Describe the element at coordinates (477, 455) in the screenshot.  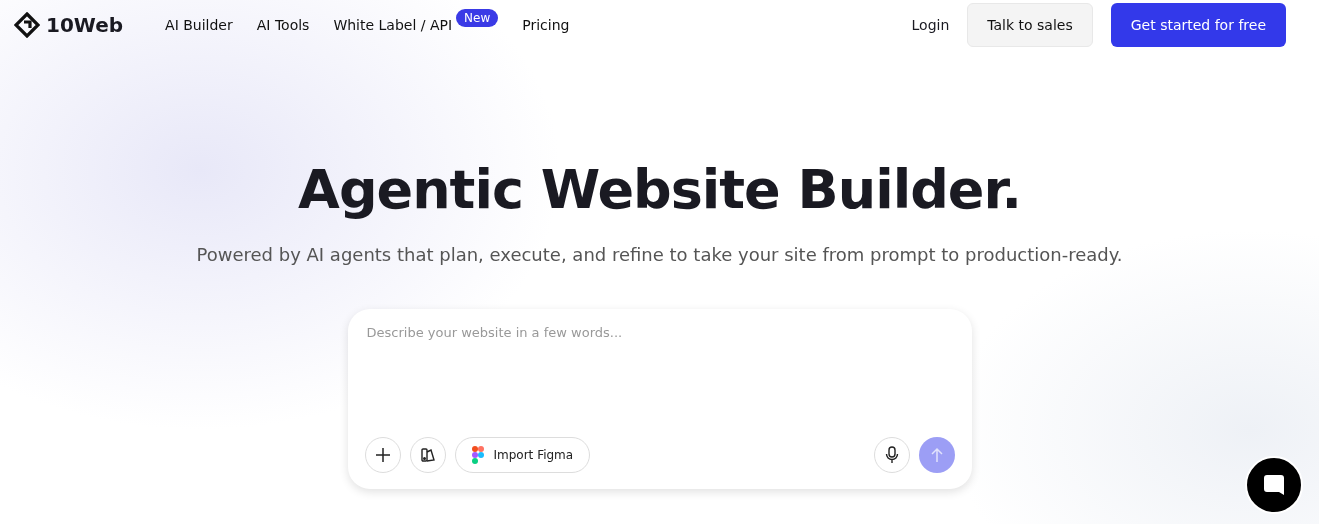
I see `figma-icon` at that location.